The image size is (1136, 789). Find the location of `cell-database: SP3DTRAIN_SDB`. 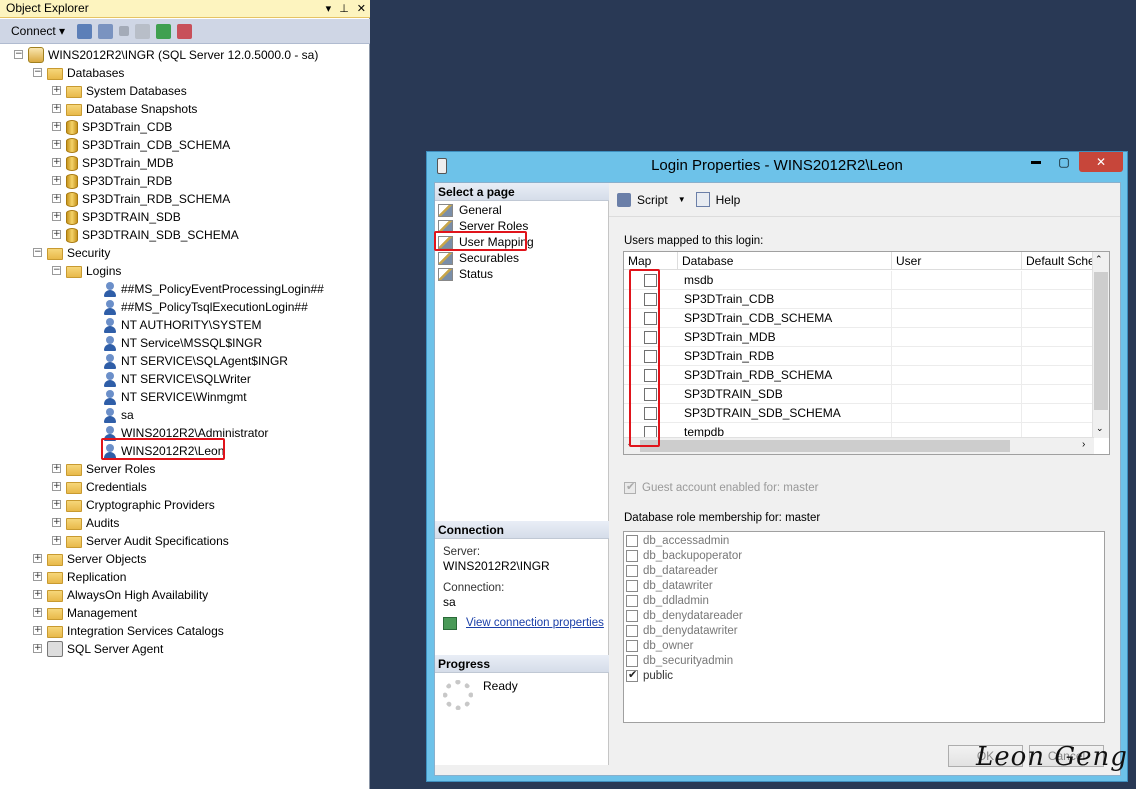

cell-database: SP3DTRAIN_SDB is located at coordinates (785, 394).